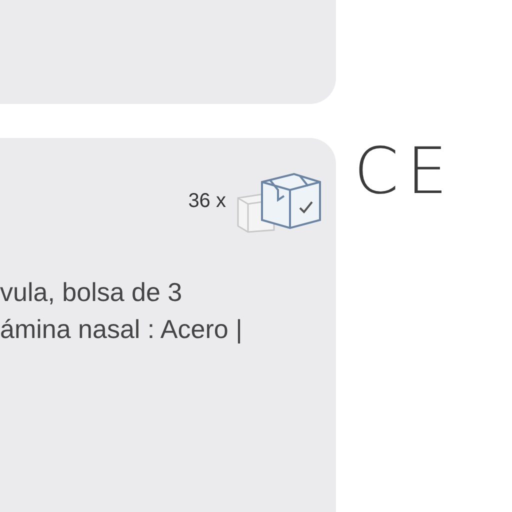 The width and height of the screenshot is (512, 512). I want to click on pack-quantity: 36 x, so click(207, 201).